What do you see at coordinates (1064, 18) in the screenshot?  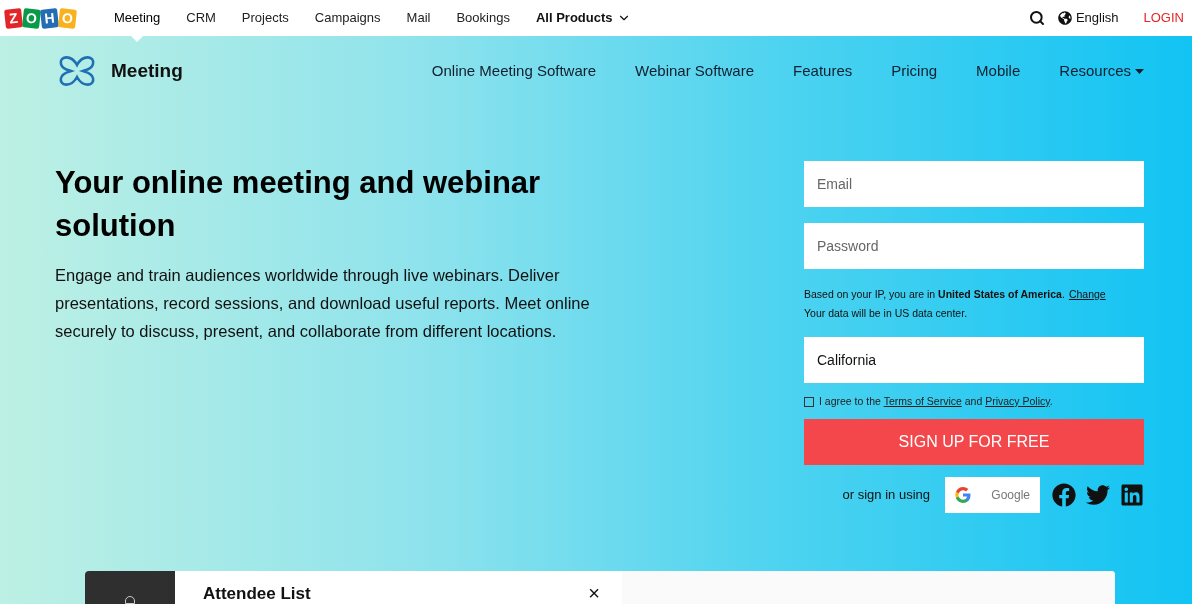 I see `globe-icon` at bounding box center [1064, 18].